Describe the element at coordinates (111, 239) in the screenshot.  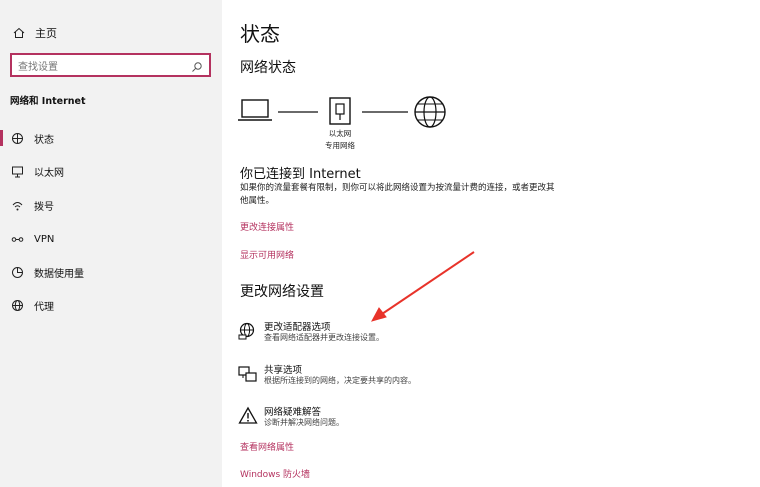
I see `sidebar-item-vpn: VPN` at that location.